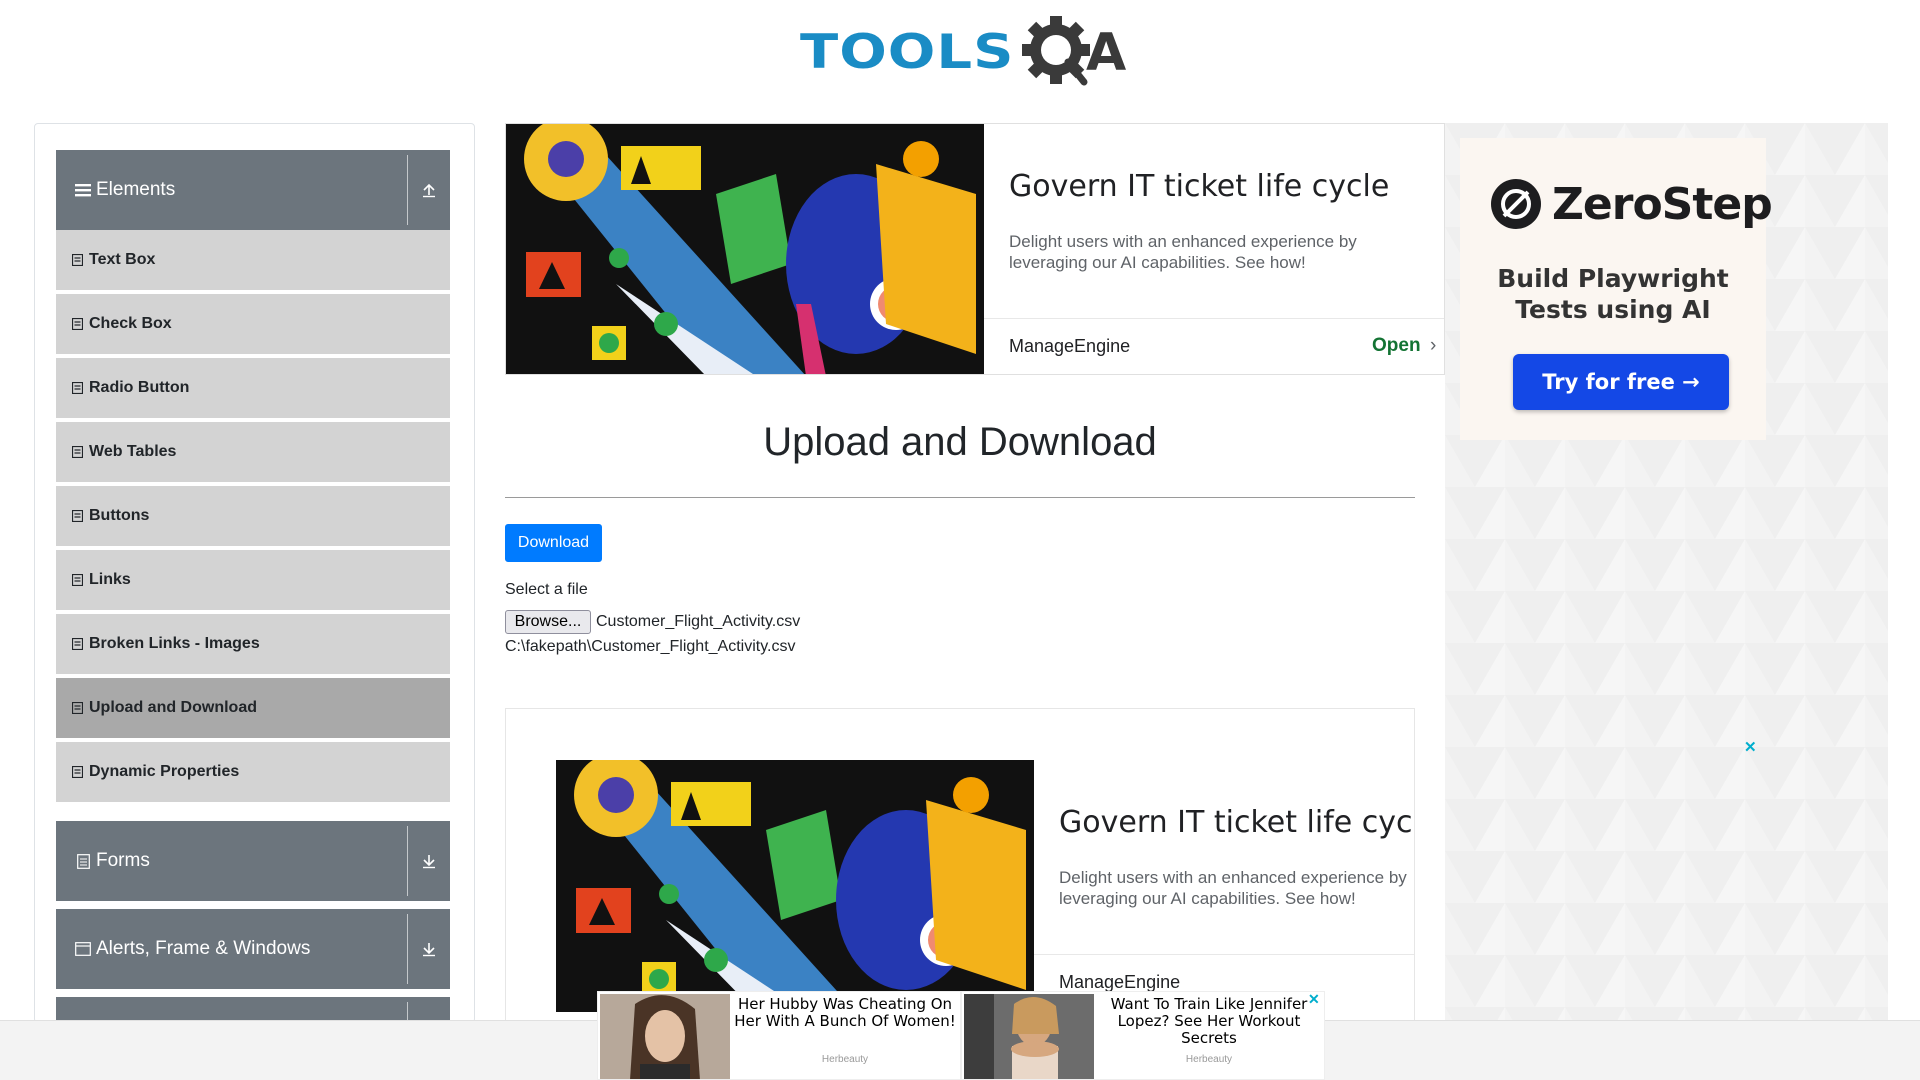  I want to click on sidebar-item-upload-download: Upload and Download, so click(253, 708).